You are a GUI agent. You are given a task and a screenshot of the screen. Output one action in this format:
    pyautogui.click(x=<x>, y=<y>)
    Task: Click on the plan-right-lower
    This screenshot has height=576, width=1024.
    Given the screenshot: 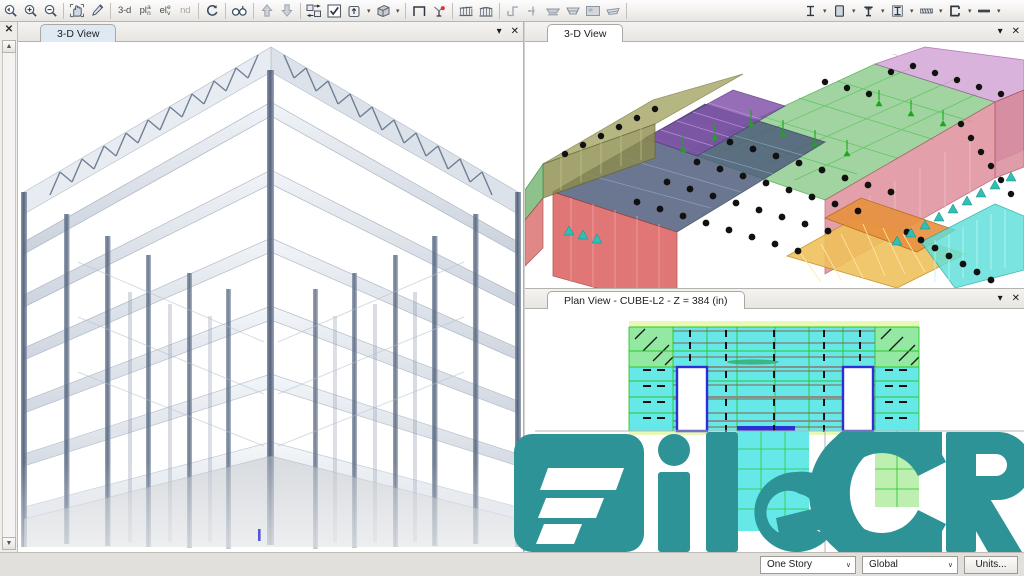 What is the action you would take?
    pyautogui.click(x=897, y=469)
    